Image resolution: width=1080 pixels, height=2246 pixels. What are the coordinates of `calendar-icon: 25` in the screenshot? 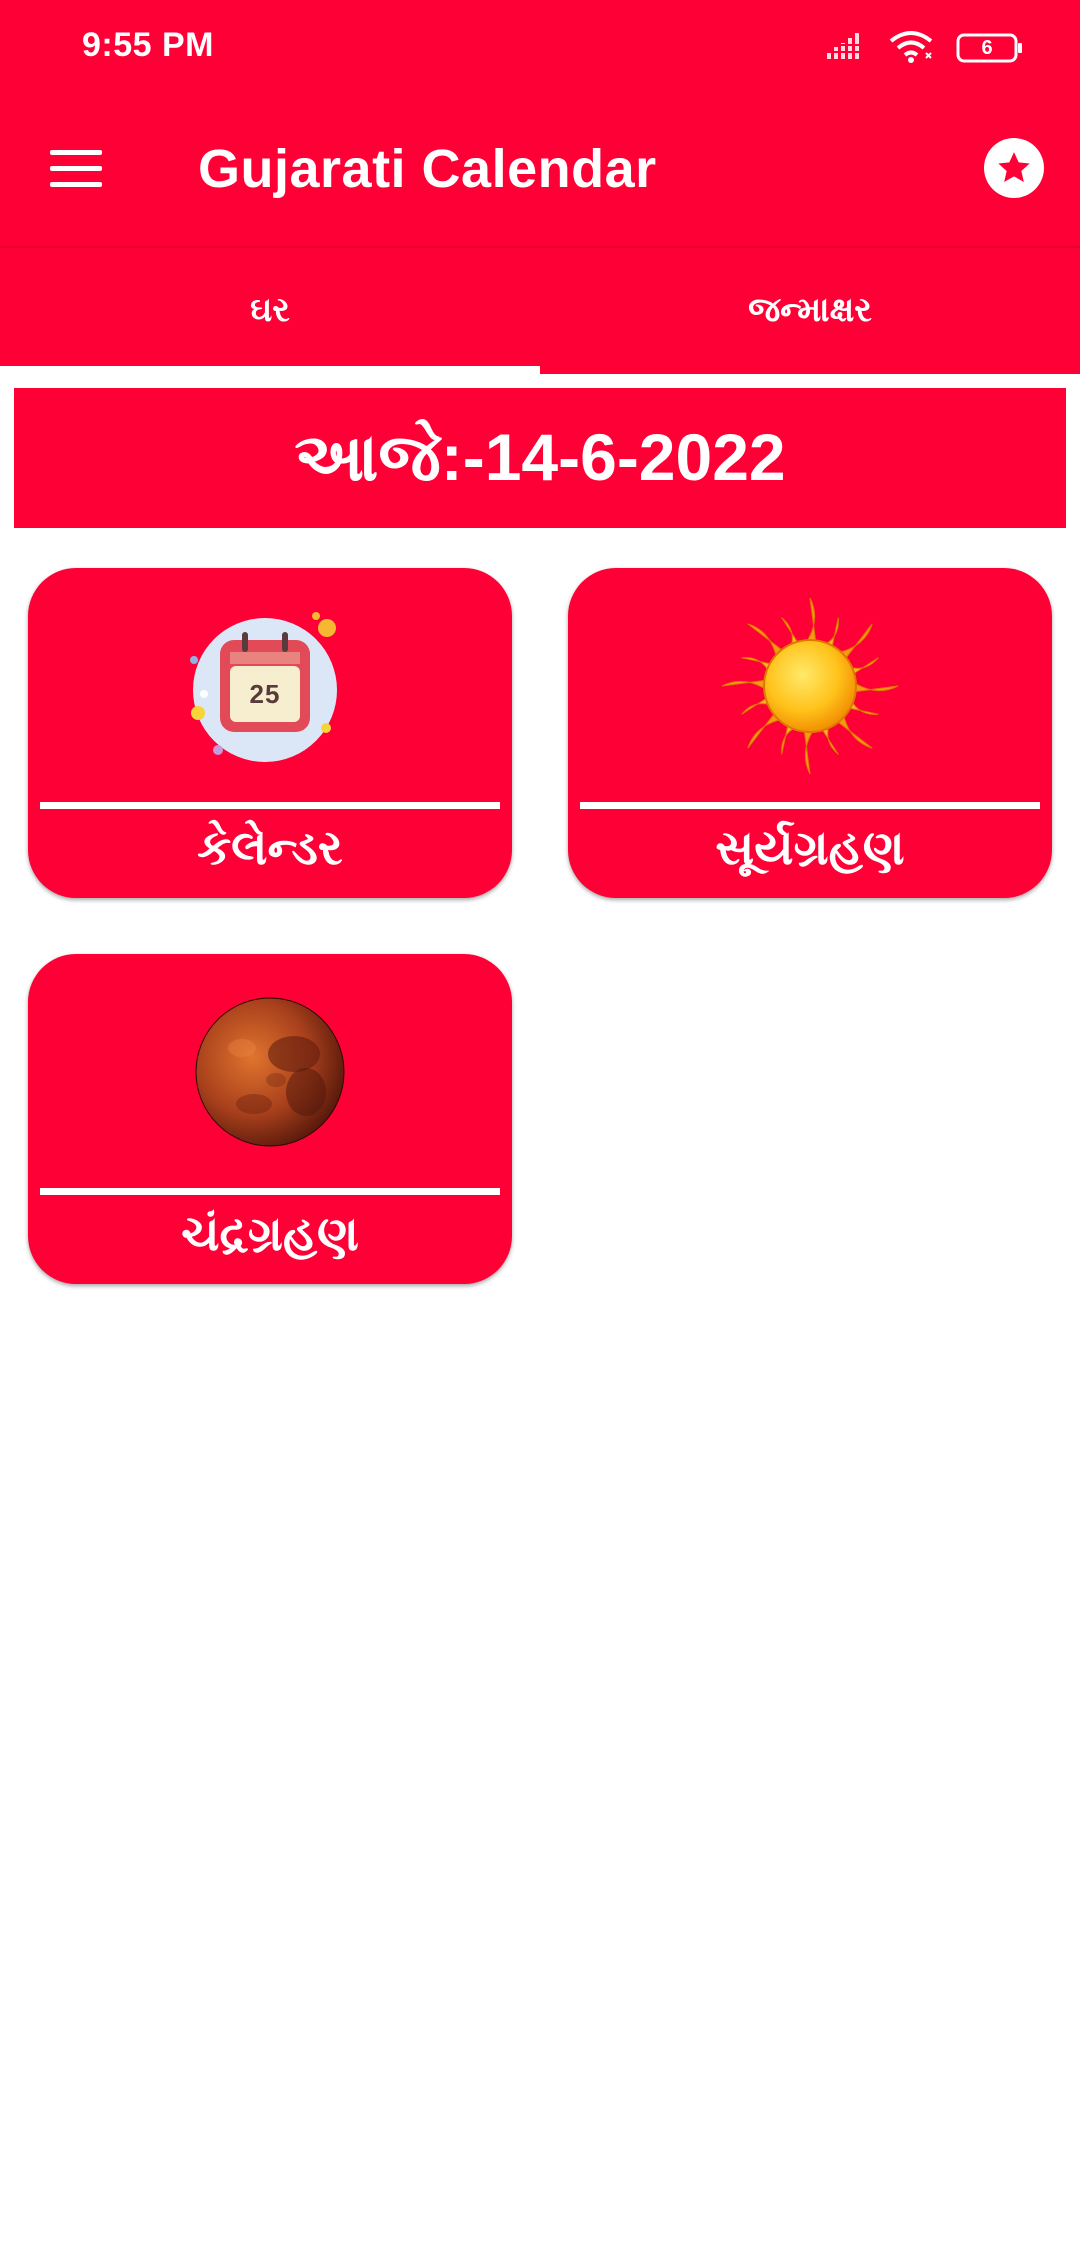 It's located at (270, 688).